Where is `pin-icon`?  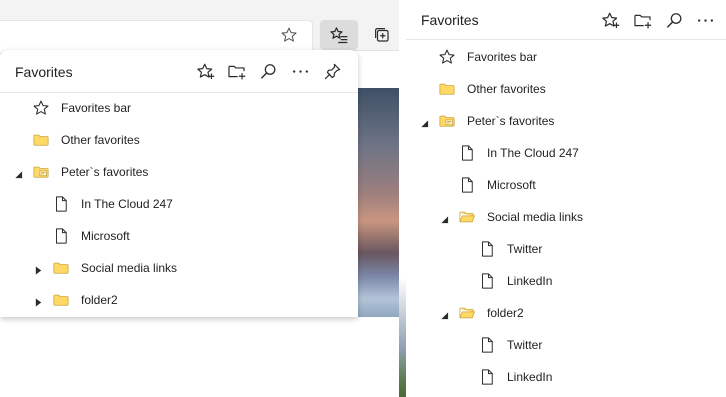 pin-icon is located at coordinates (333, 72).